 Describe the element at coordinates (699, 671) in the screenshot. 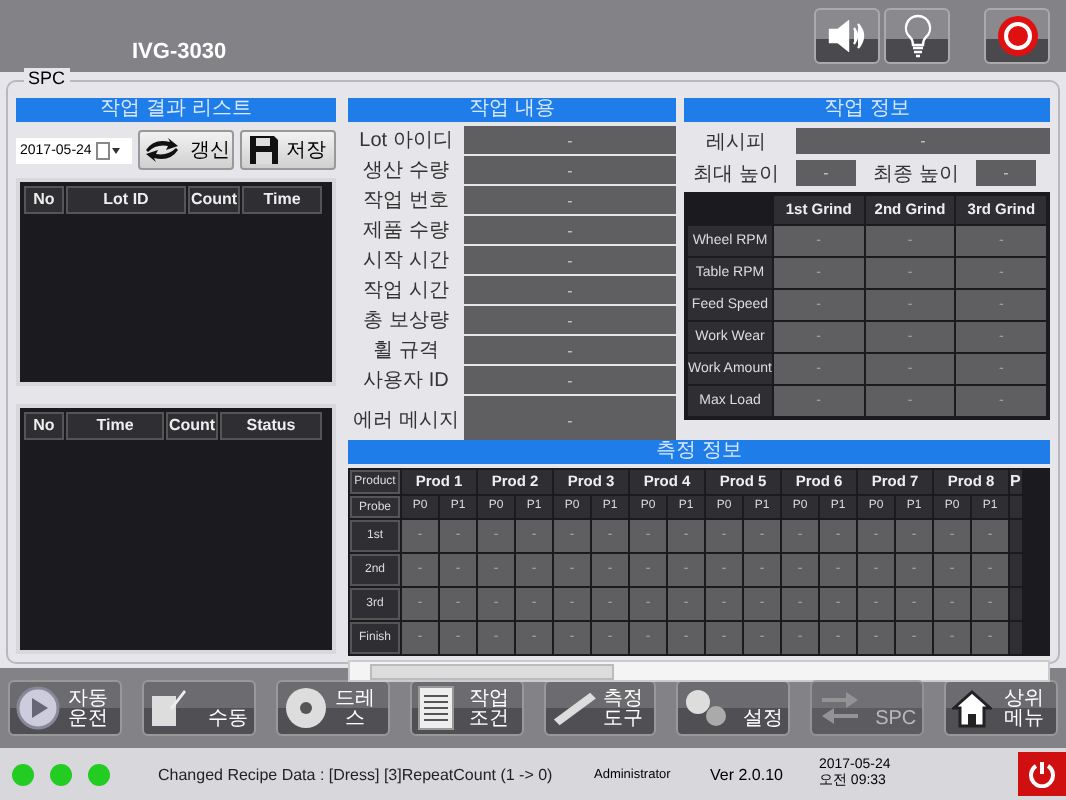

I see `horizontal-scrollbar` at that location.